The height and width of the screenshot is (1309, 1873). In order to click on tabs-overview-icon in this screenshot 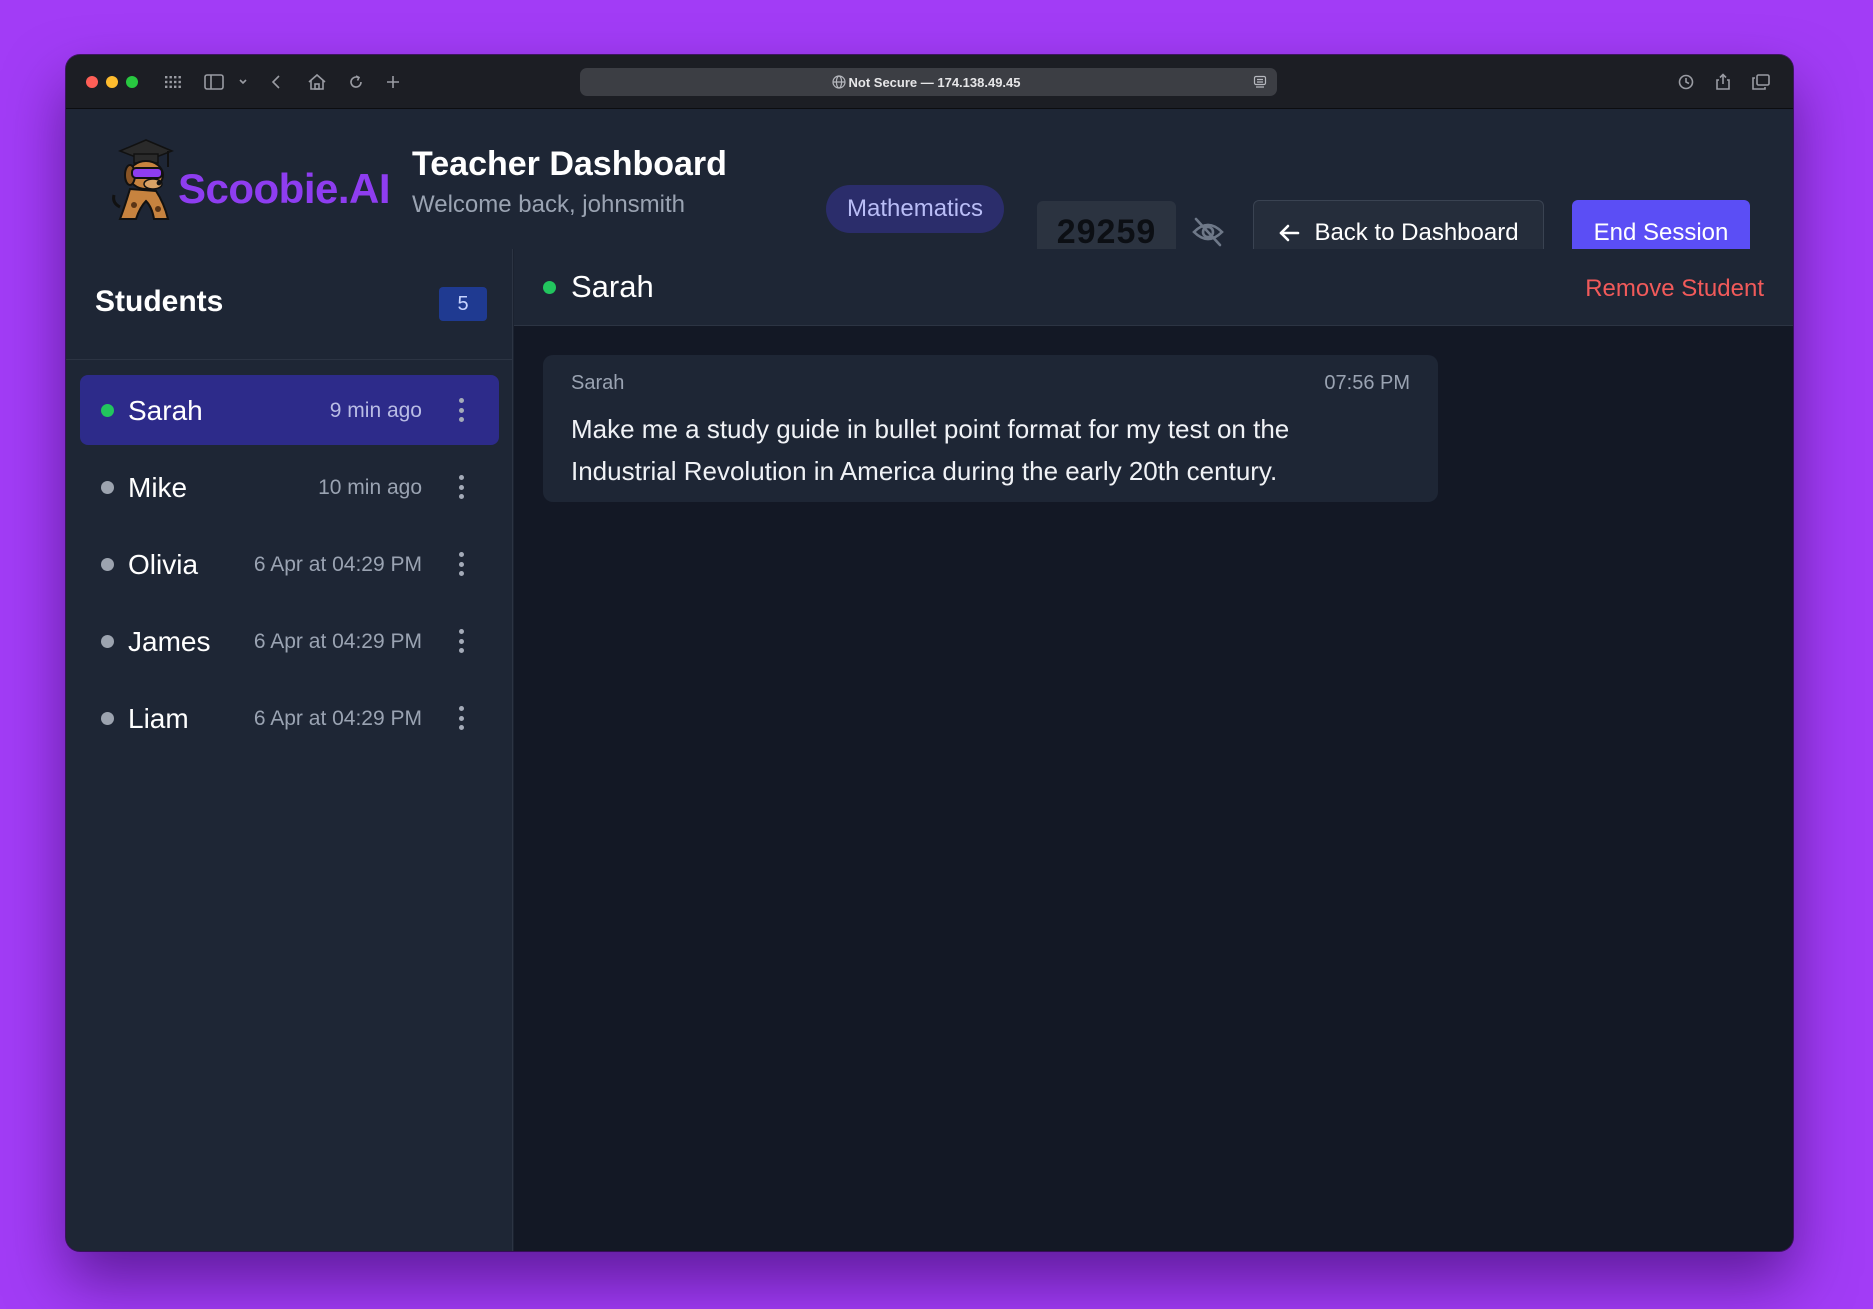, I will do `click(1761, 82)`.